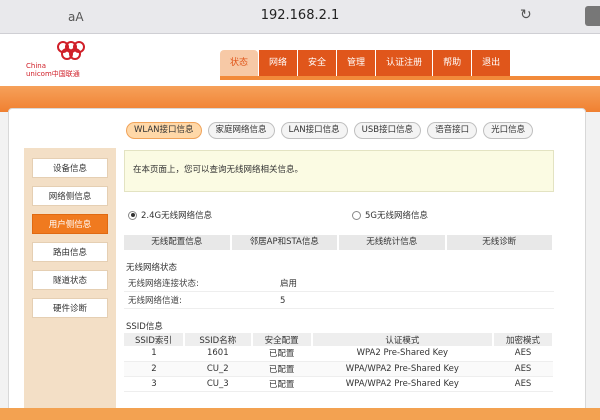  I want to click on radio-5g: 5G无线网络信息, so click(390, 215).